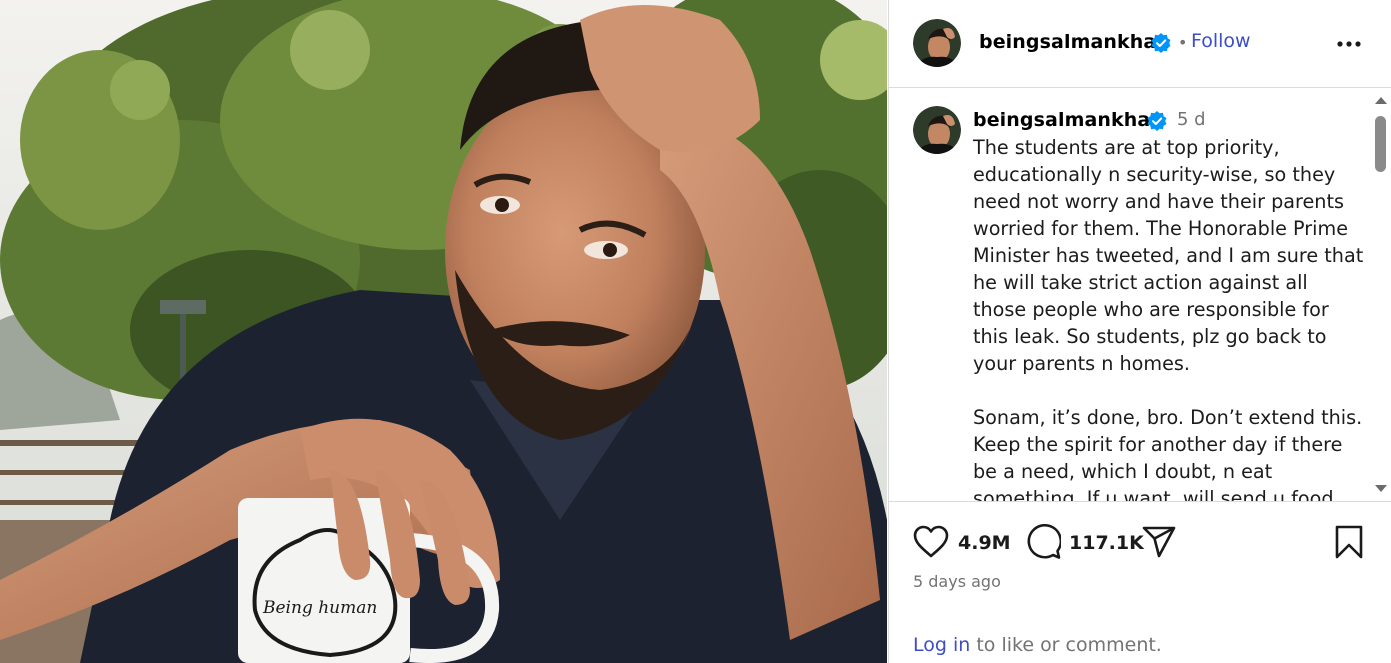  Describe the element at coordinates (957, 581) in the screenshot. I see `post-date: 5 days ago` at that location.